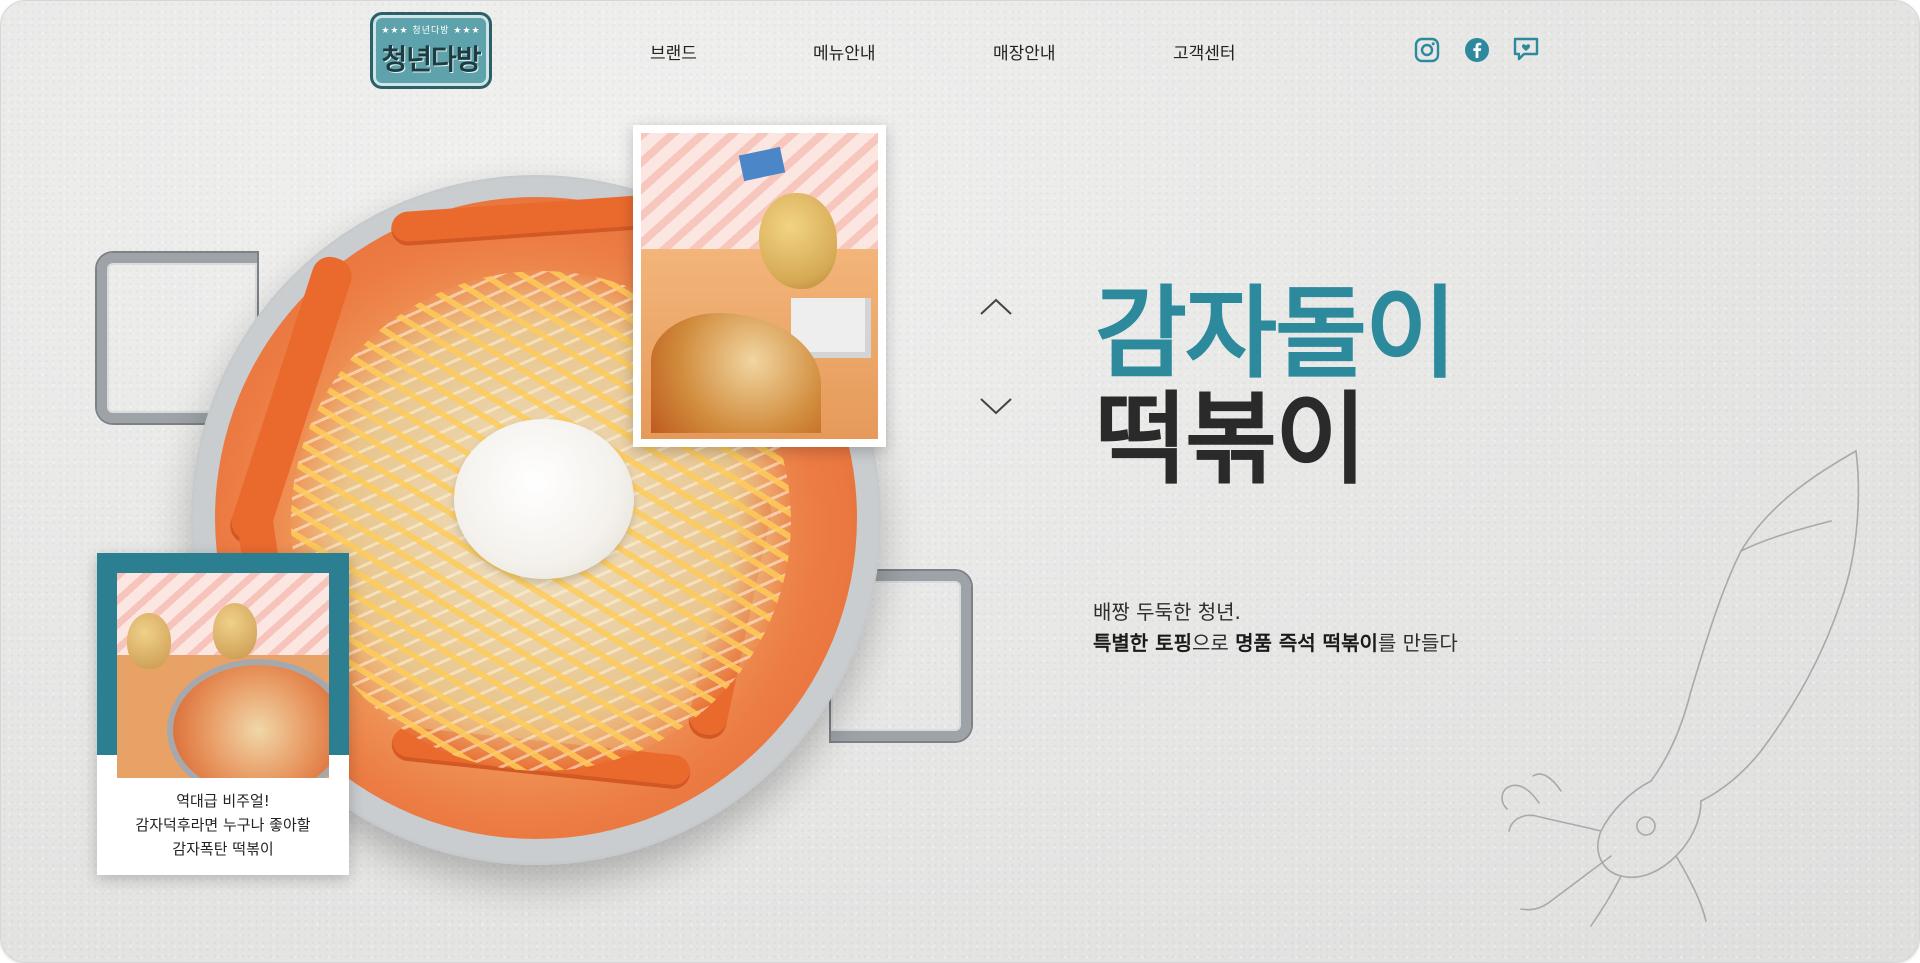 The height and width of the screenshot is (963, 1920). What do you see at coordinates (1276, 333) in the screenshot?
I see `hero-title-line1: 감자돌이` at bounding box center [1276, 333].